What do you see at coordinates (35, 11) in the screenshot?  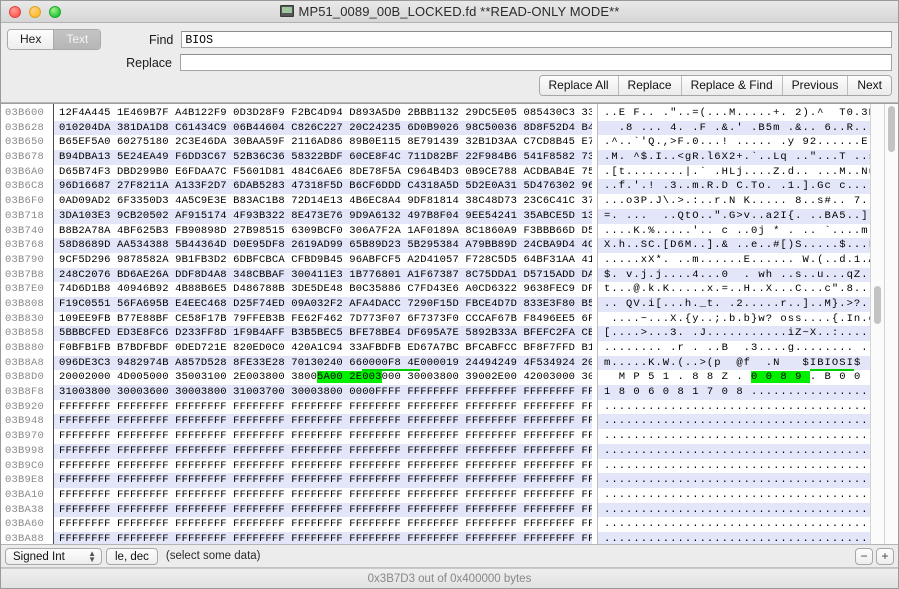 I see `minimize-window-button` at bounding box center [35, 11].